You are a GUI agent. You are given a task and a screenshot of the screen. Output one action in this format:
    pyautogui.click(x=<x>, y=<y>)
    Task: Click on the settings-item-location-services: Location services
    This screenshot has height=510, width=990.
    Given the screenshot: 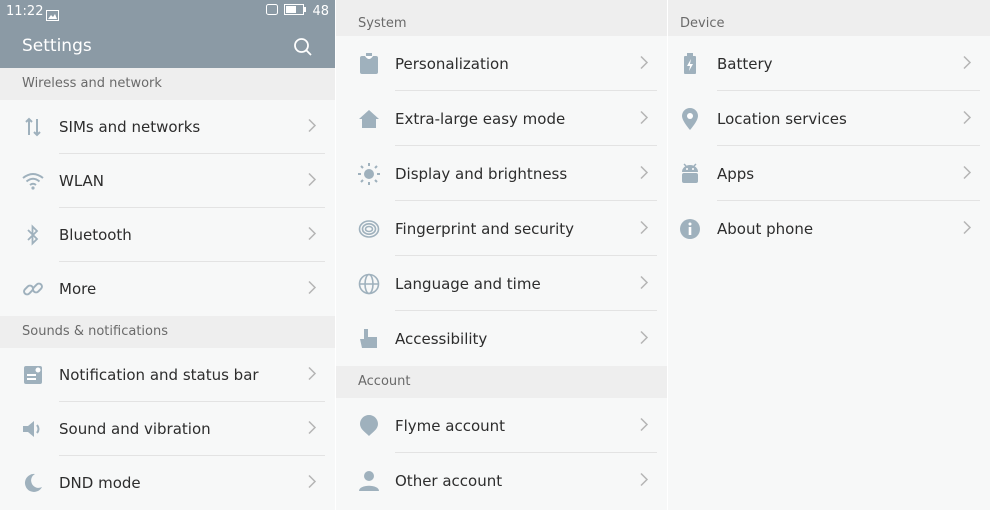 What is the action you would take?
    pyautogui.click(x=829, y=118)
    